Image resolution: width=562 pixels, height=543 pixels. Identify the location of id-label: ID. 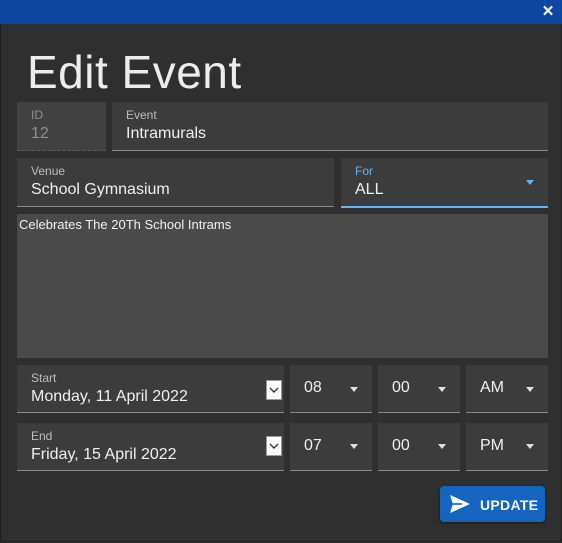
(37, 115).